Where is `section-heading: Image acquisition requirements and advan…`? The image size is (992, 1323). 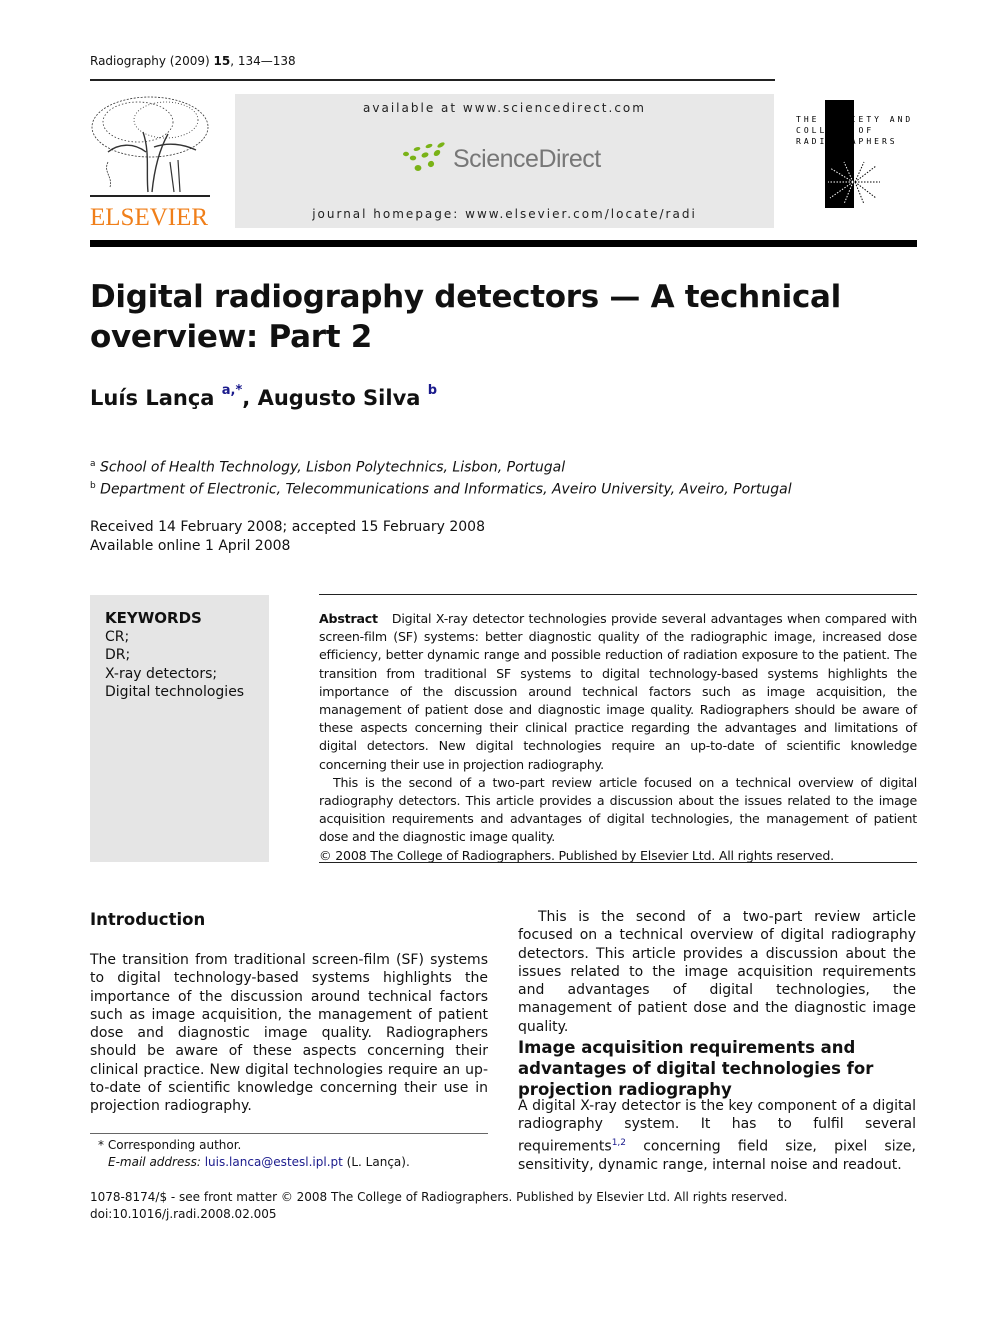
section-heading: Image acquisition requirements and advan… is located at coordinates (696, 1068).